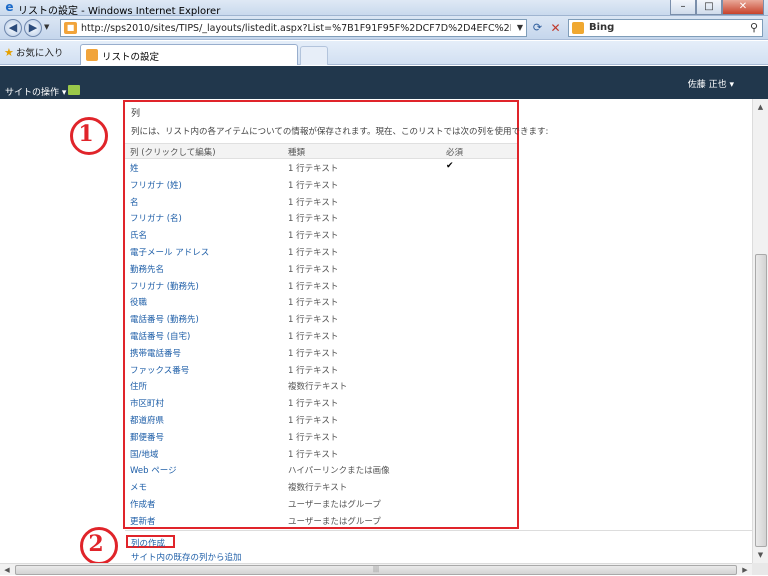  I want to click on star-icon: ★, so click(9, 52).